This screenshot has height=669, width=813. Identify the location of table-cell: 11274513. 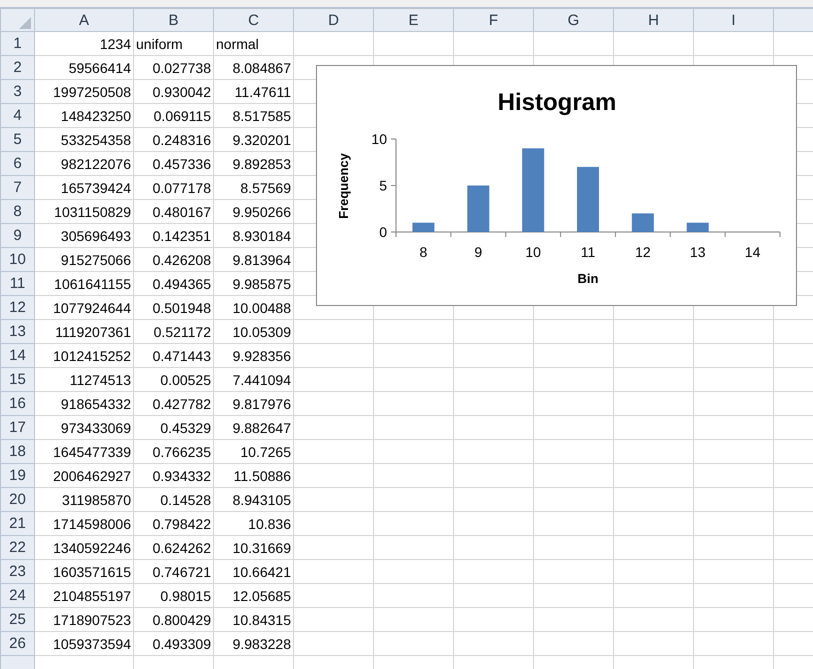
(84, 380).